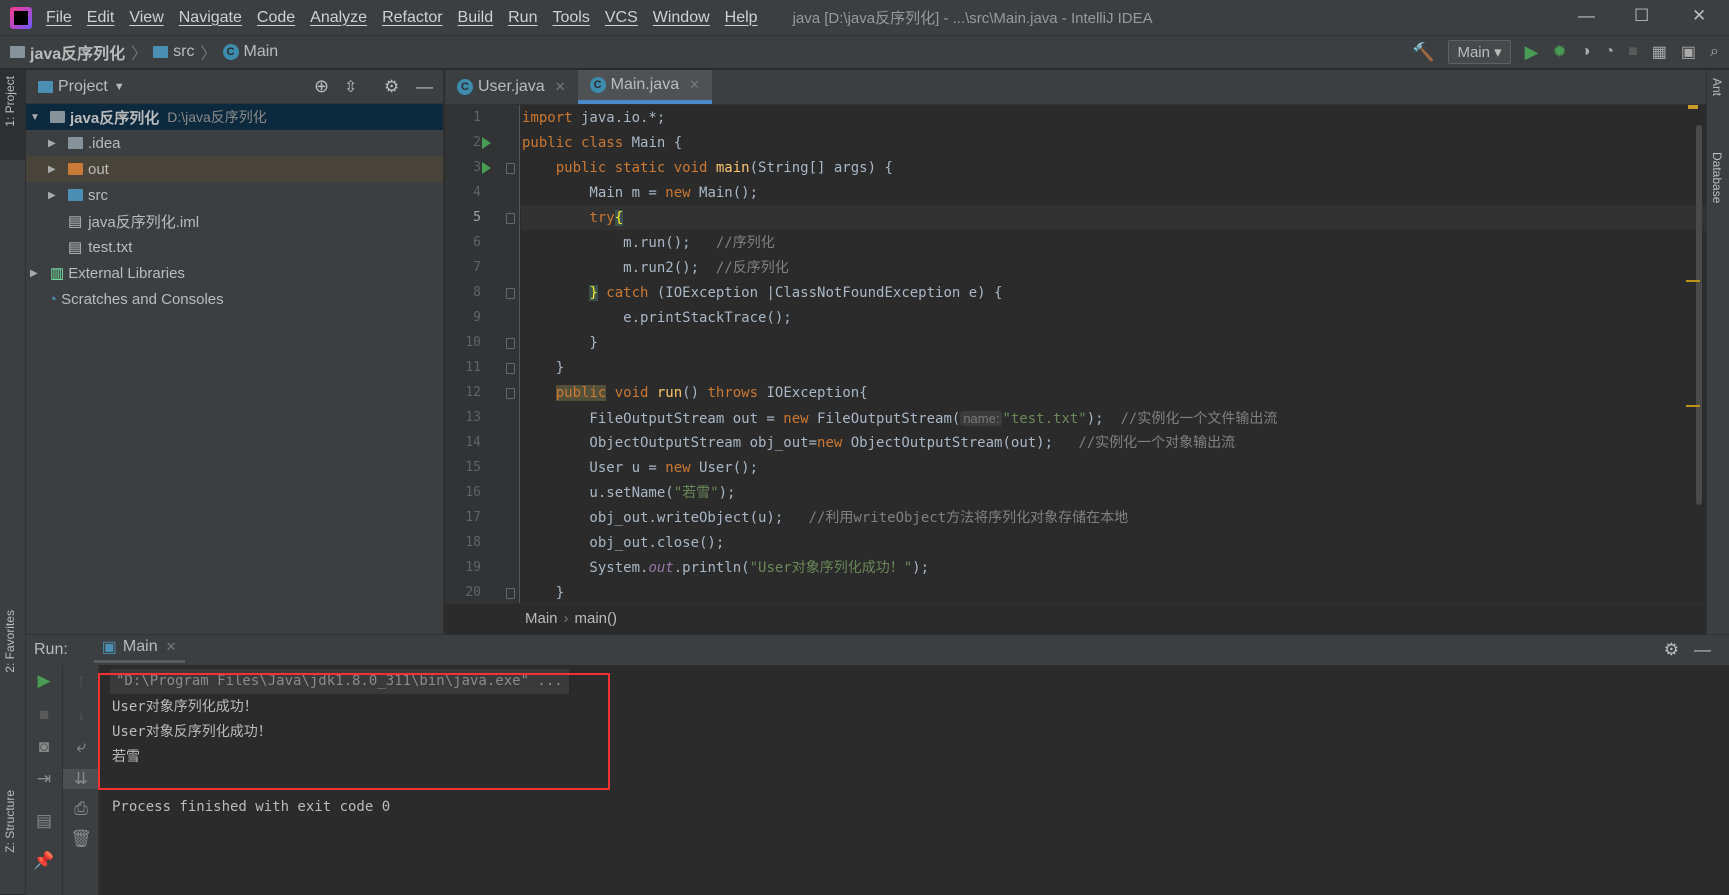  Describe the element at coordinates (234, 169) in the screenshot. I see `tree-item-out: ▶ out` at that location.